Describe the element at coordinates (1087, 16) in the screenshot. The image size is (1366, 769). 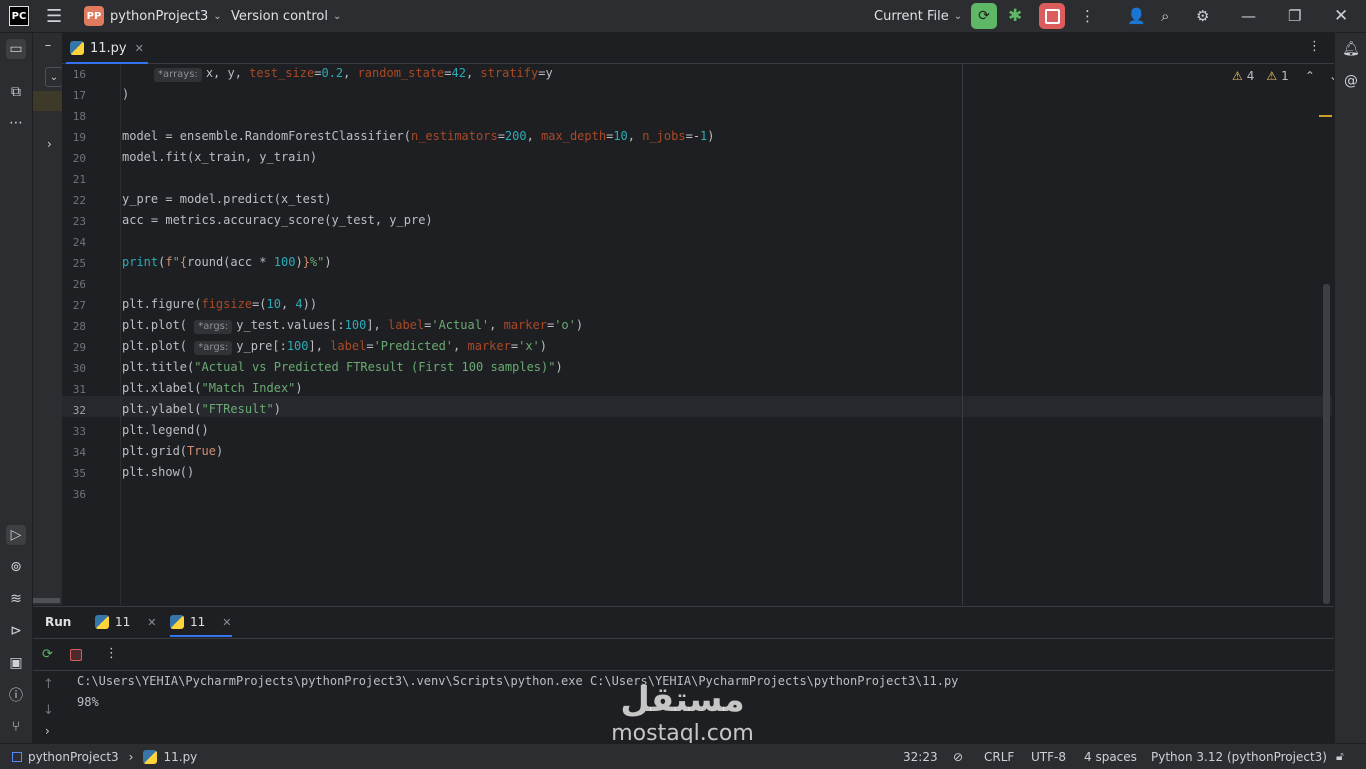
I see `more-actions-button: ⋮` at that location.